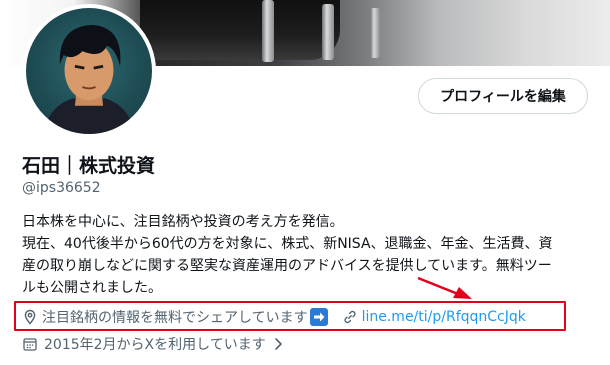 This screenshot has height=365, width=610. Describe the element at coordinates (503, 96) in the screenshot. I see `edit-profile-button: プロフィールを編集` at that location.